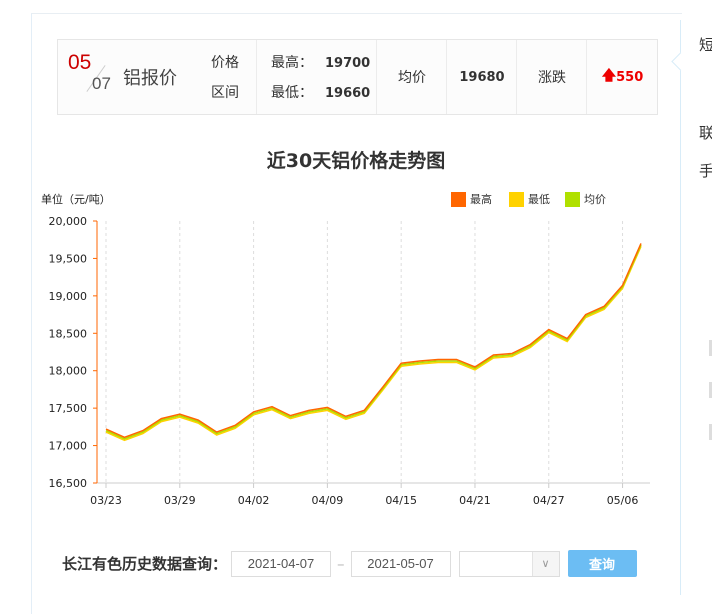 Image resolution: width=712 pixels, height=614 pixels. Describe the element at coordinates (691, 307) in the screenshot. I see `side-panel: 短 联 手` at that location.